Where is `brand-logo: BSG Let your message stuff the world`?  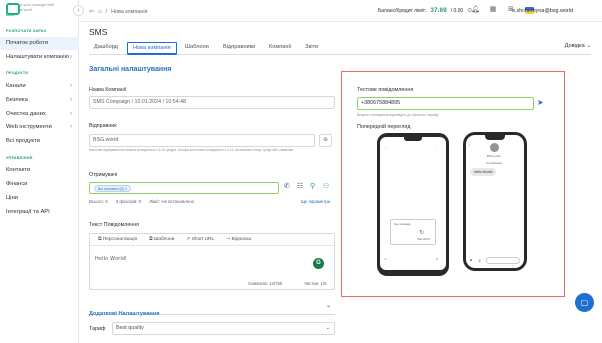 brand-logo: BSG Let your message stuff the world is located at coordinates (33, 10).